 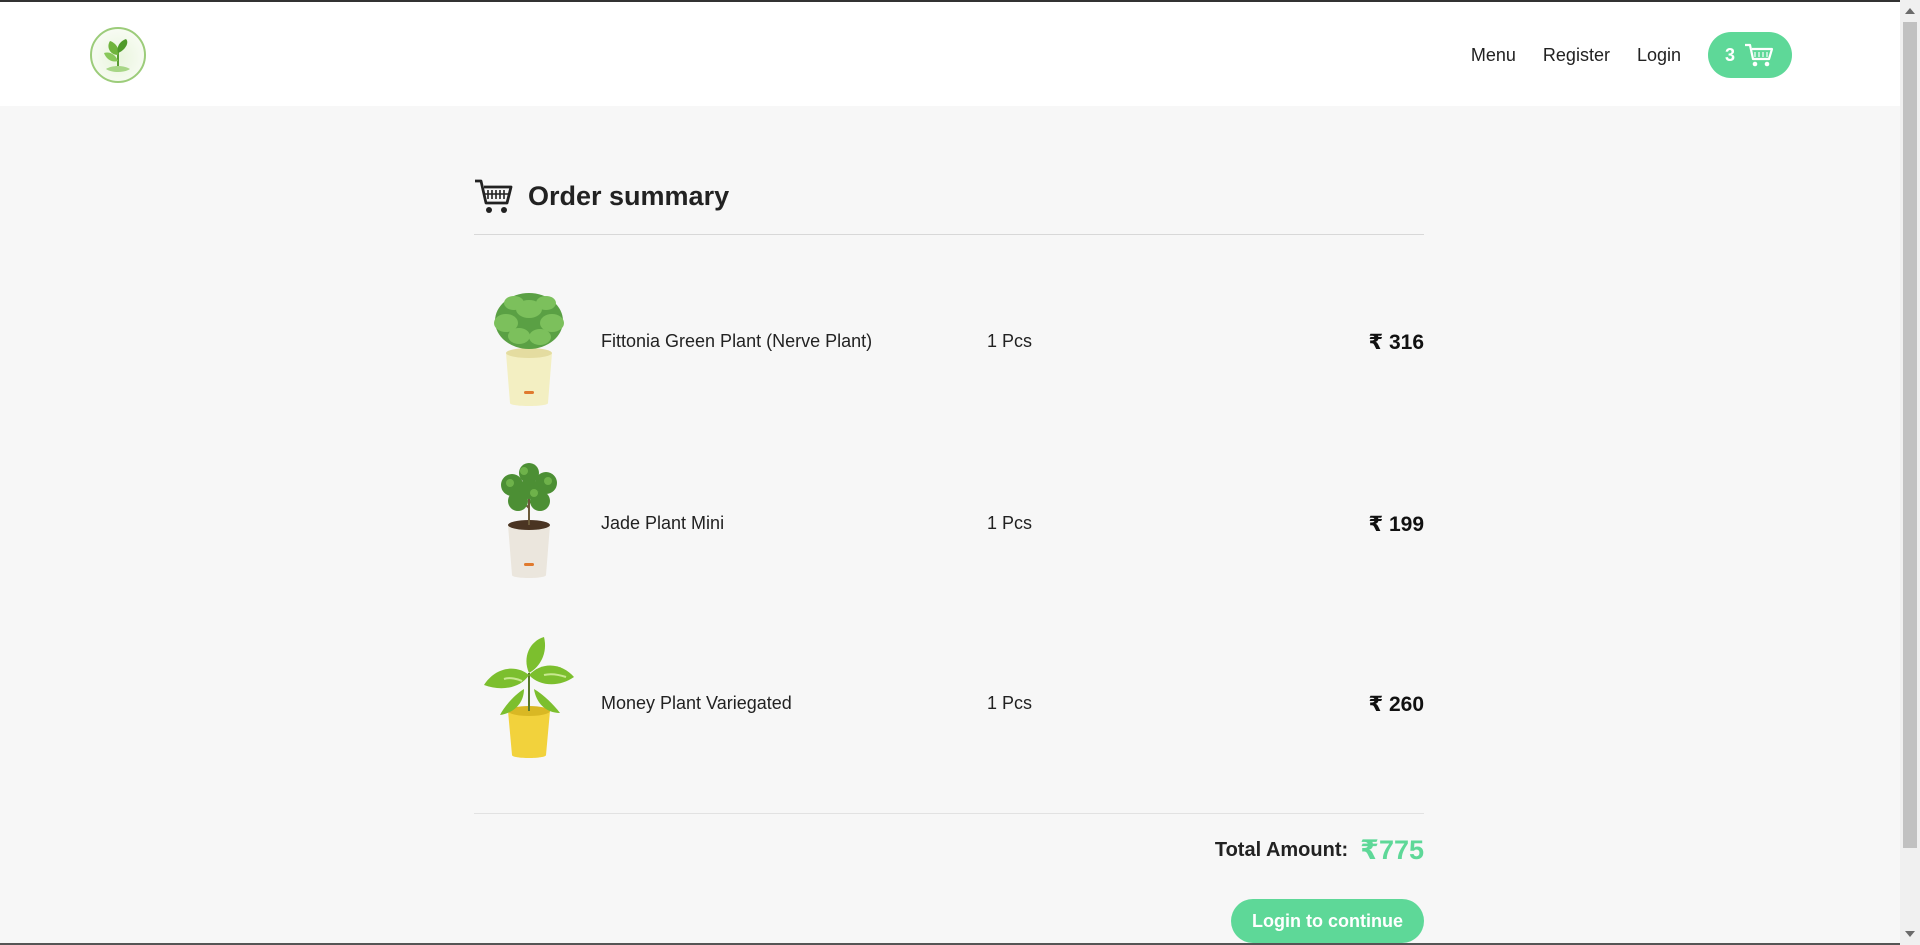 I want to click on brand-logo, so click(x=118, y=55).